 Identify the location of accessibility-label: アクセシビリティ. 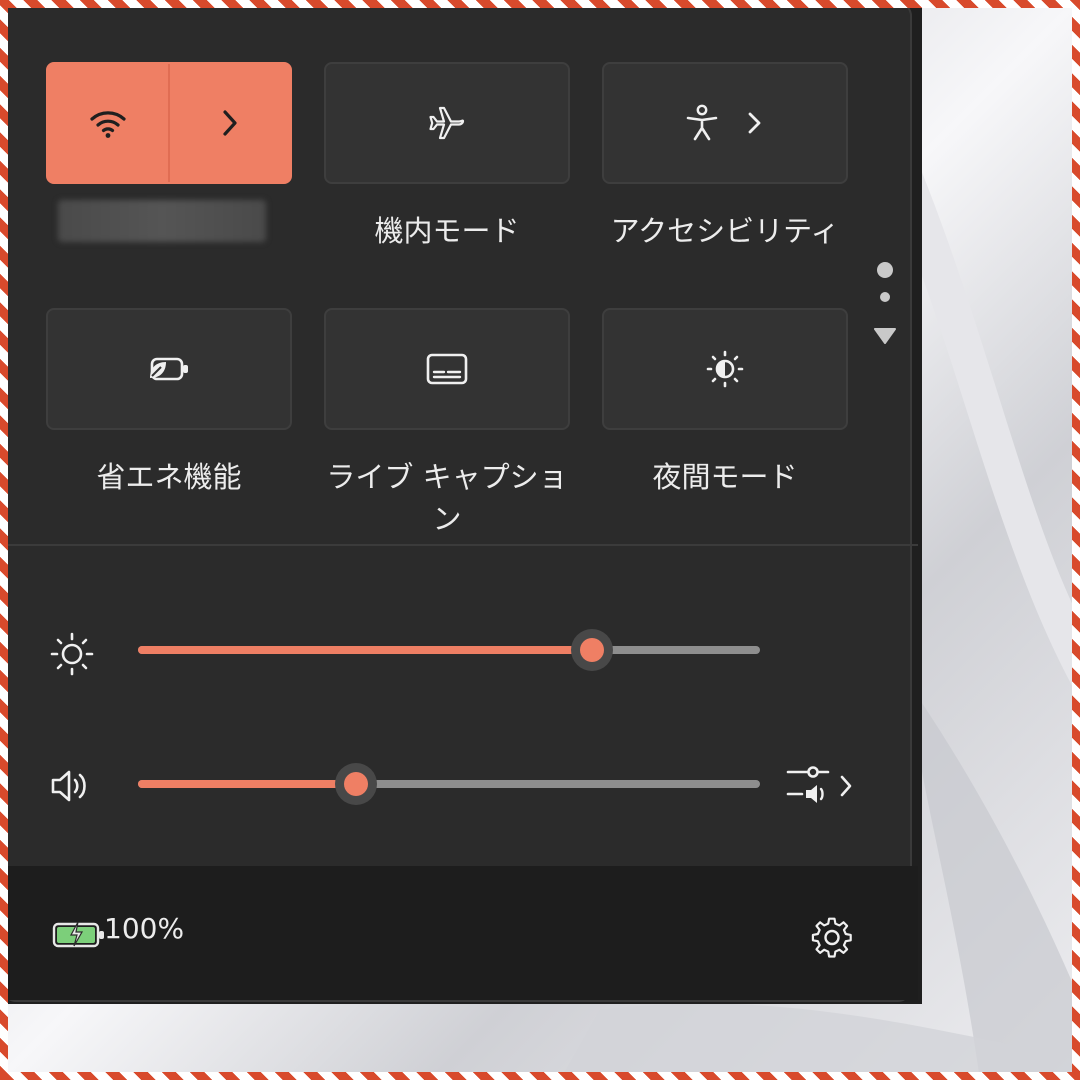
(725, 231).